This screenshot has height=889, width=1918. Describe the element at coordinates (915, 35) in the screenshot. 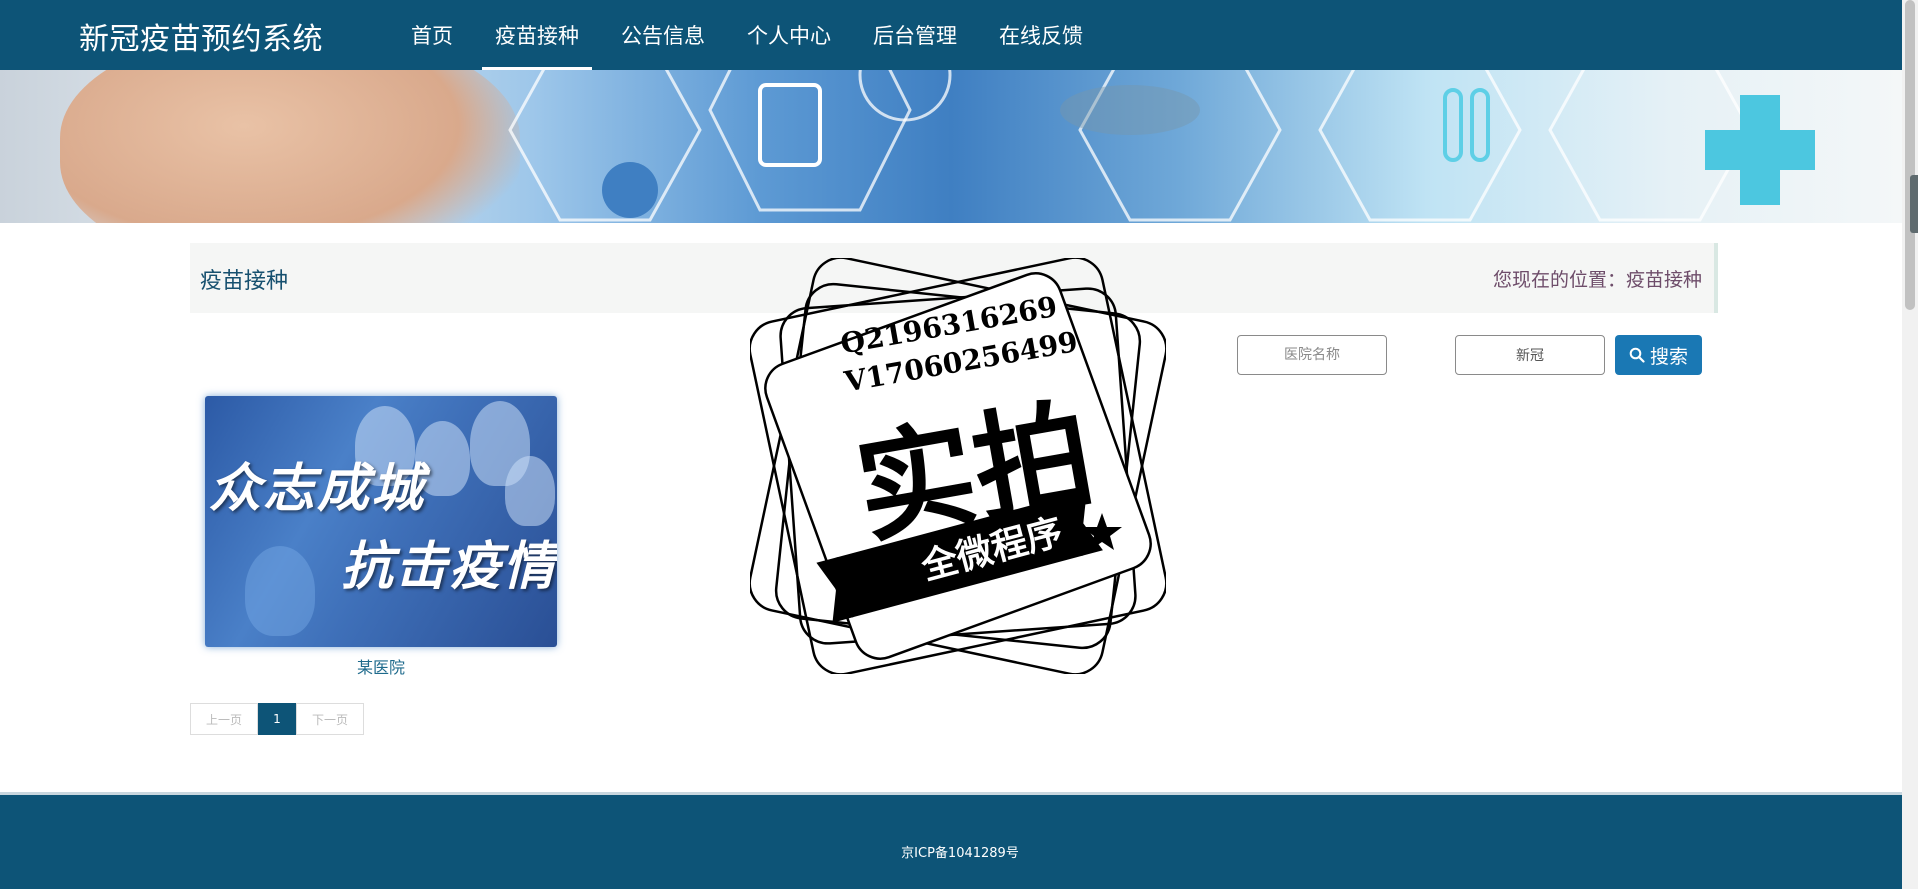

I see `nav-admin: 后台管理` at that location.